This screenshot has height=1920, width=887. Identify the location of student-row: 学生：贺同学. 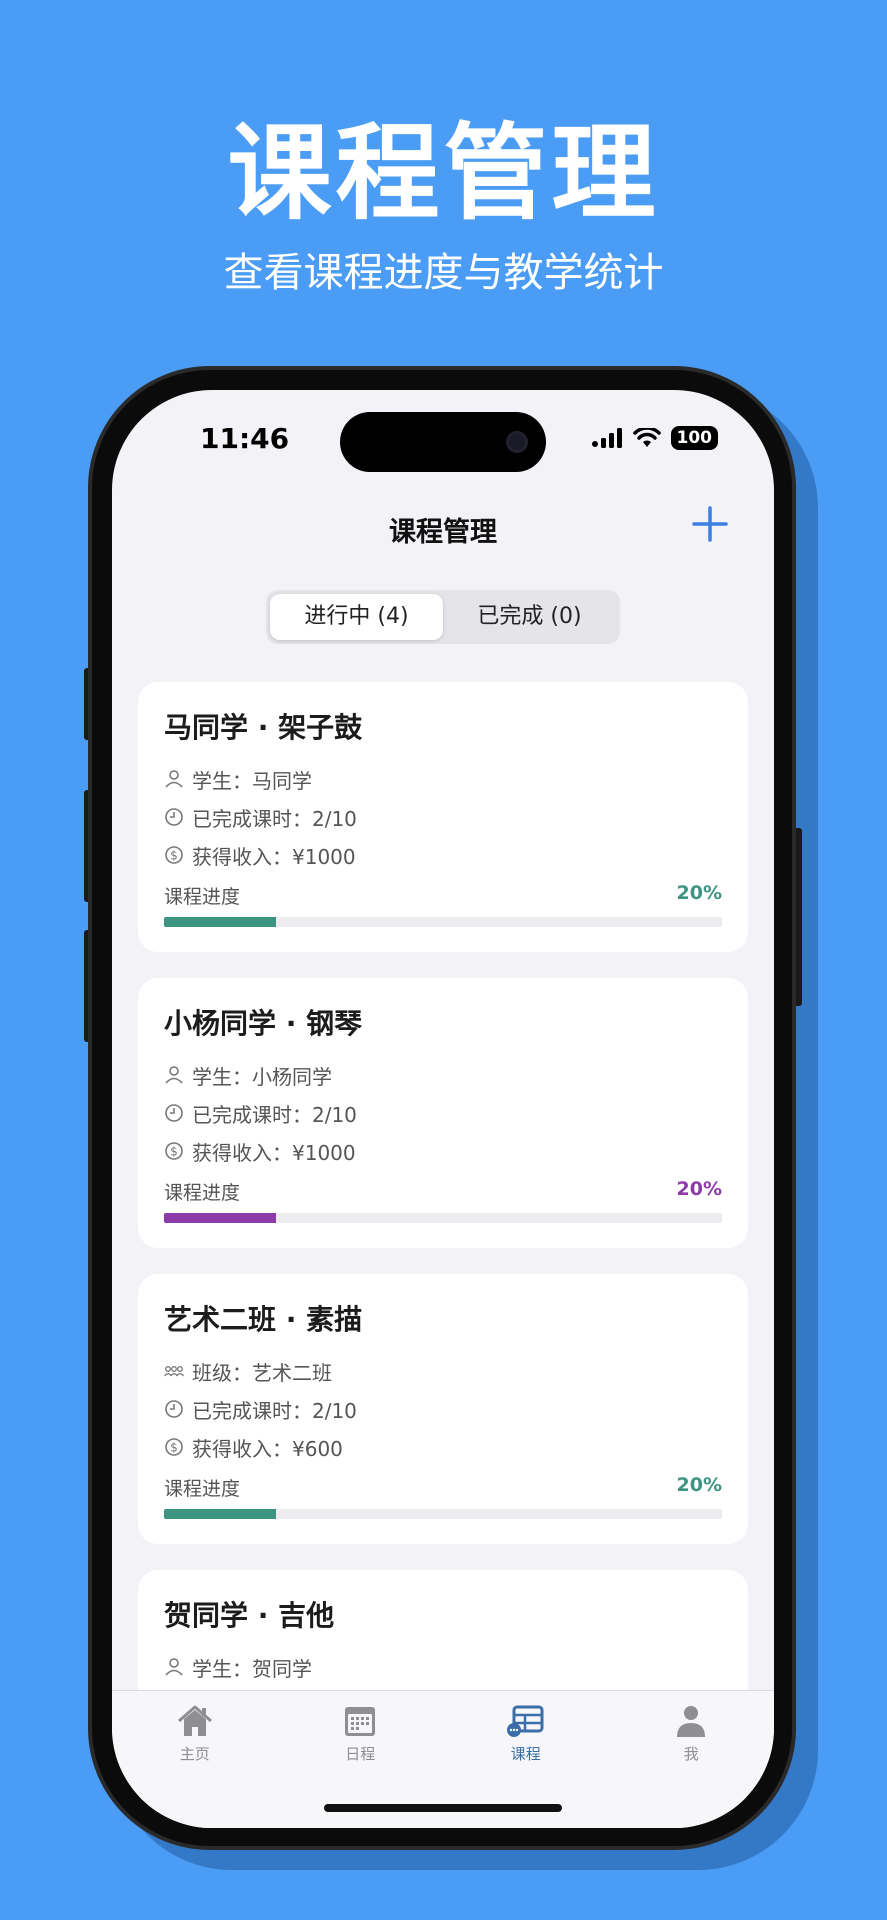
(443, 1667).